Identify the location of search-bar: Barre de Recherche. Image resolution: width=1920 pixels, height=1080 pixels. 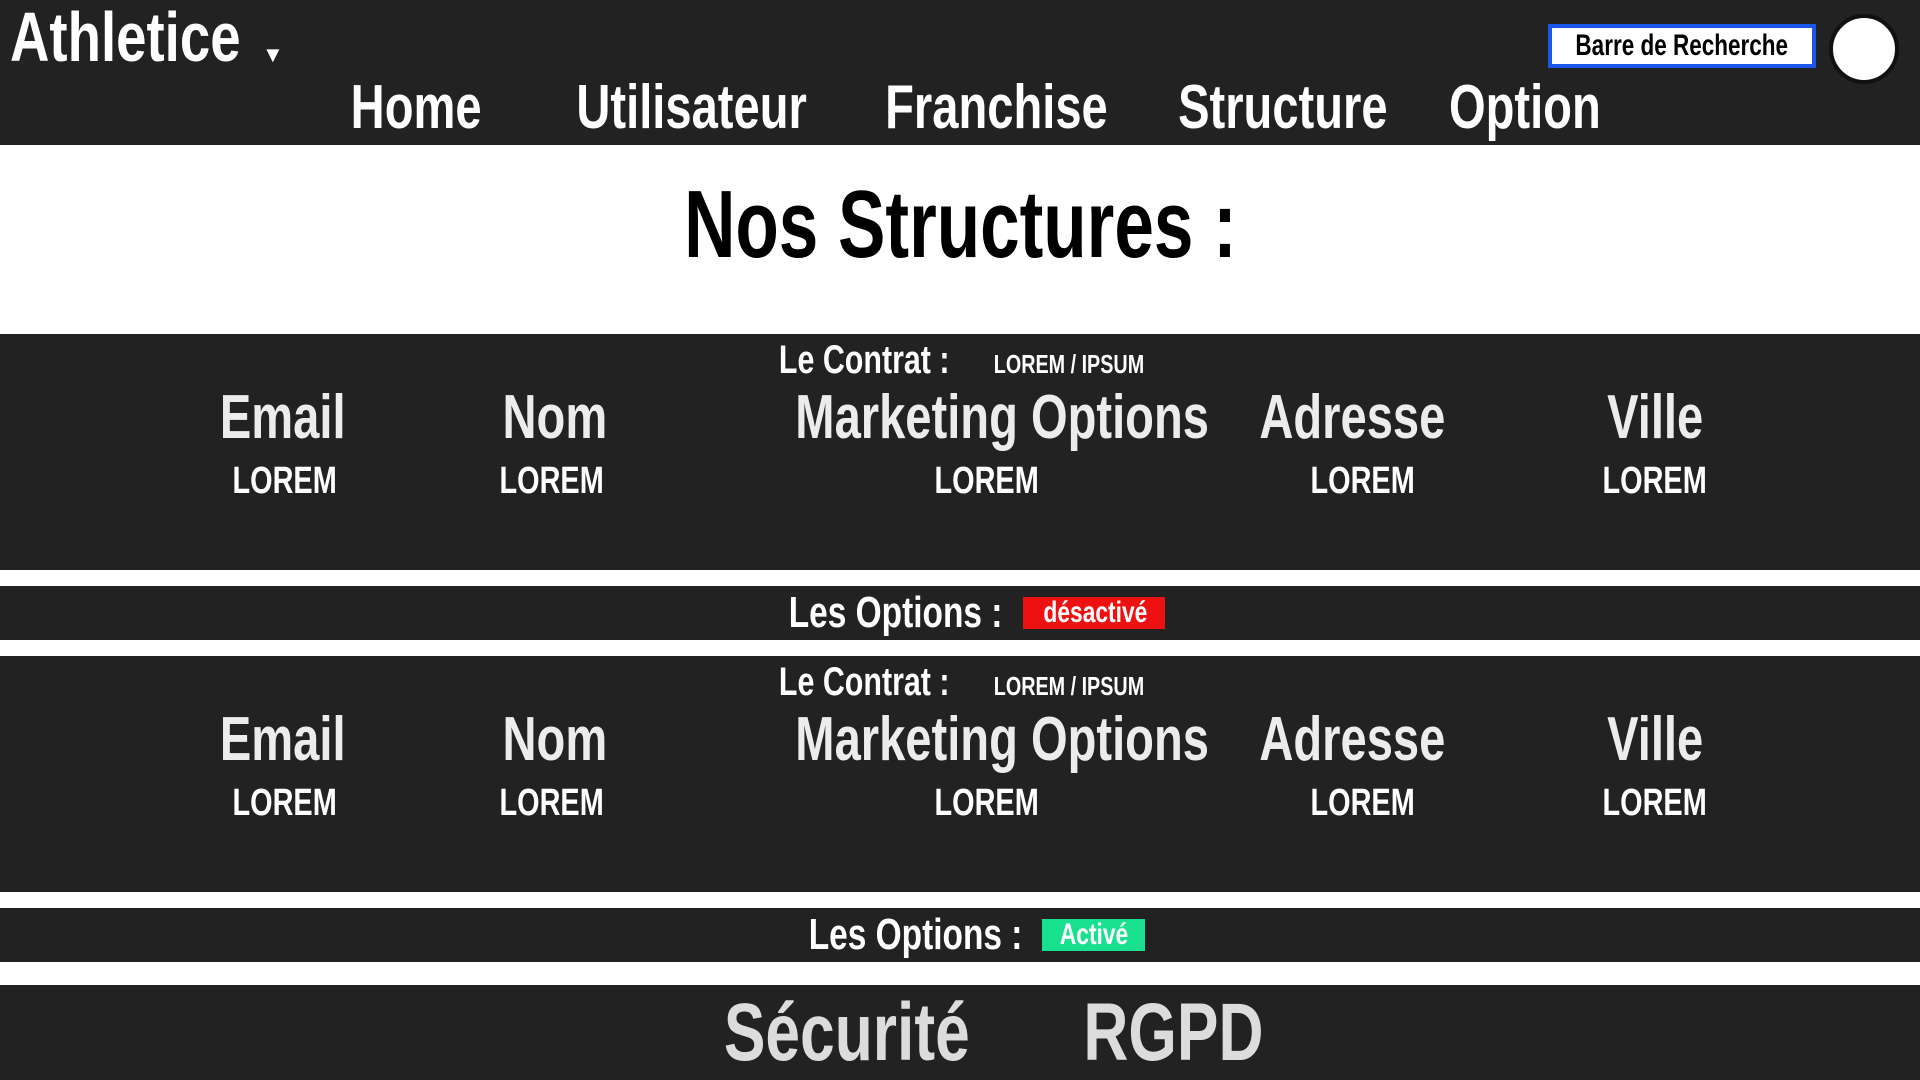
(1682, 46).